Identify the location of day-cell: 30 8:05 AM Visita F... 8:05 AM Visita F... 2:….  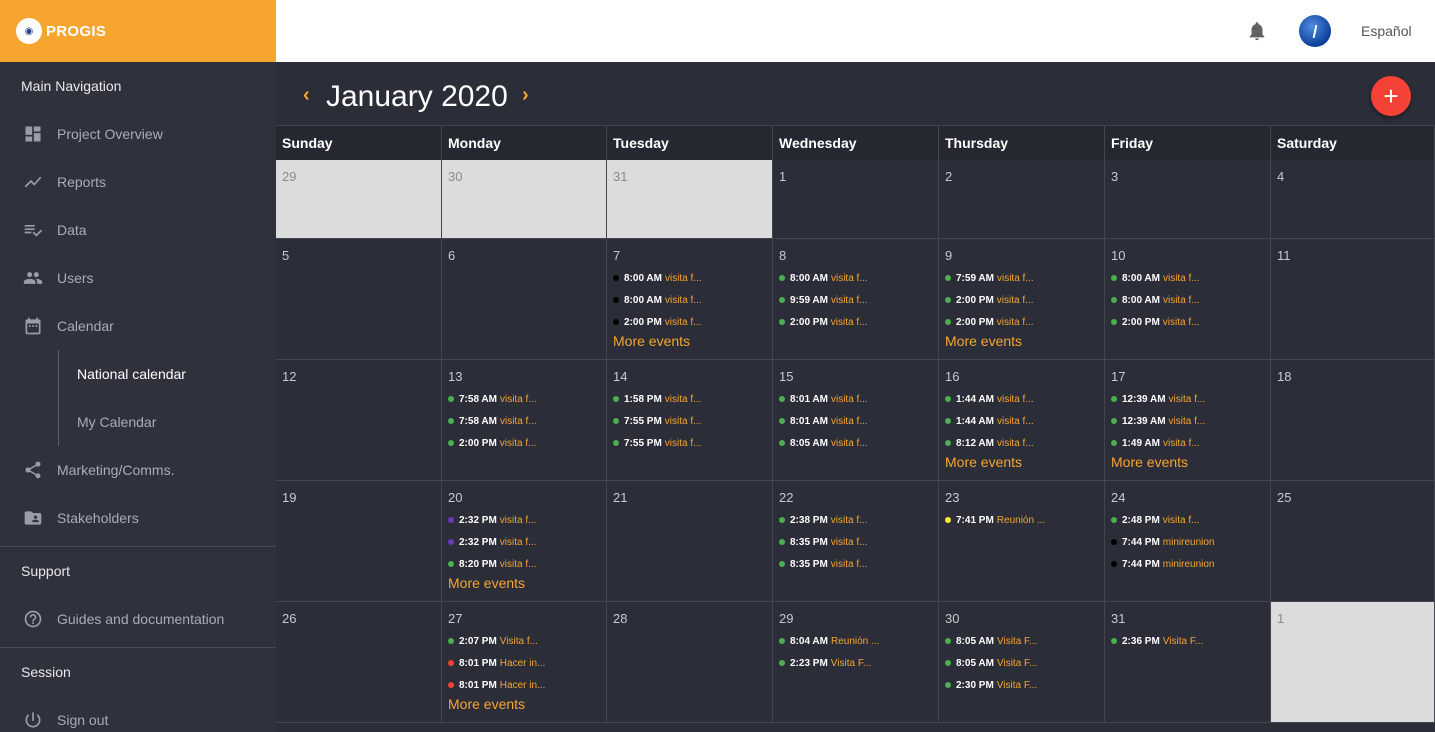
(1022, 662).